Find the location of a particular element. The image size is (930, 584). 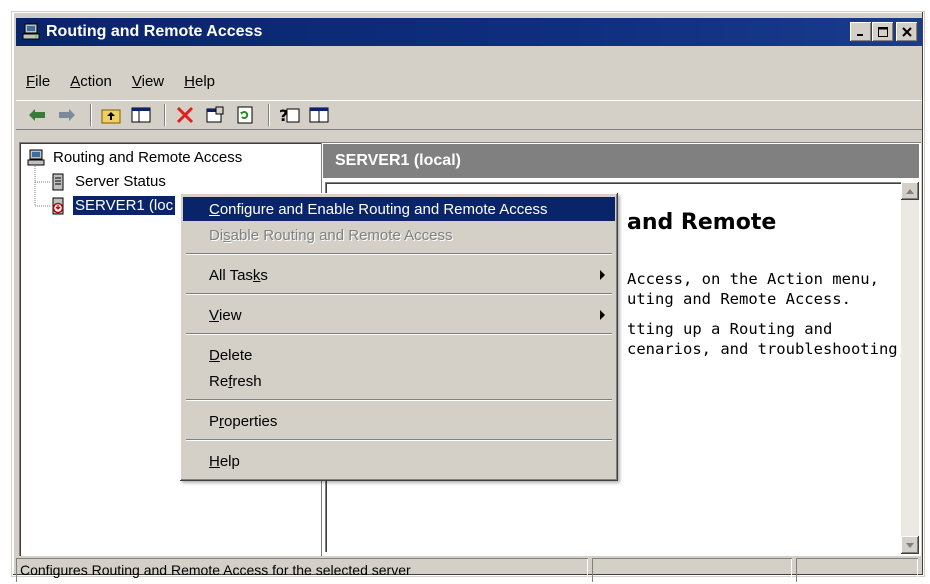

server-status-icon is located at coordinates (58, 182).